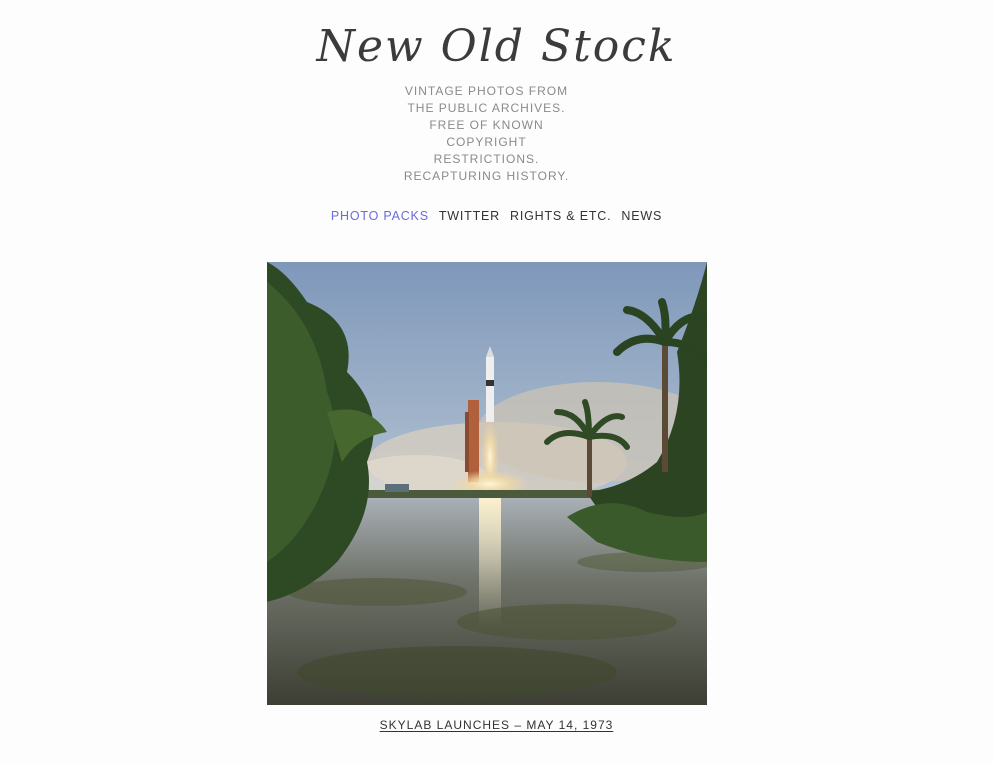 Image resolution: width=993 pixels, height=765 pixels. I want to click on nav-item-twitter: TWITTER, so click(469, 216).